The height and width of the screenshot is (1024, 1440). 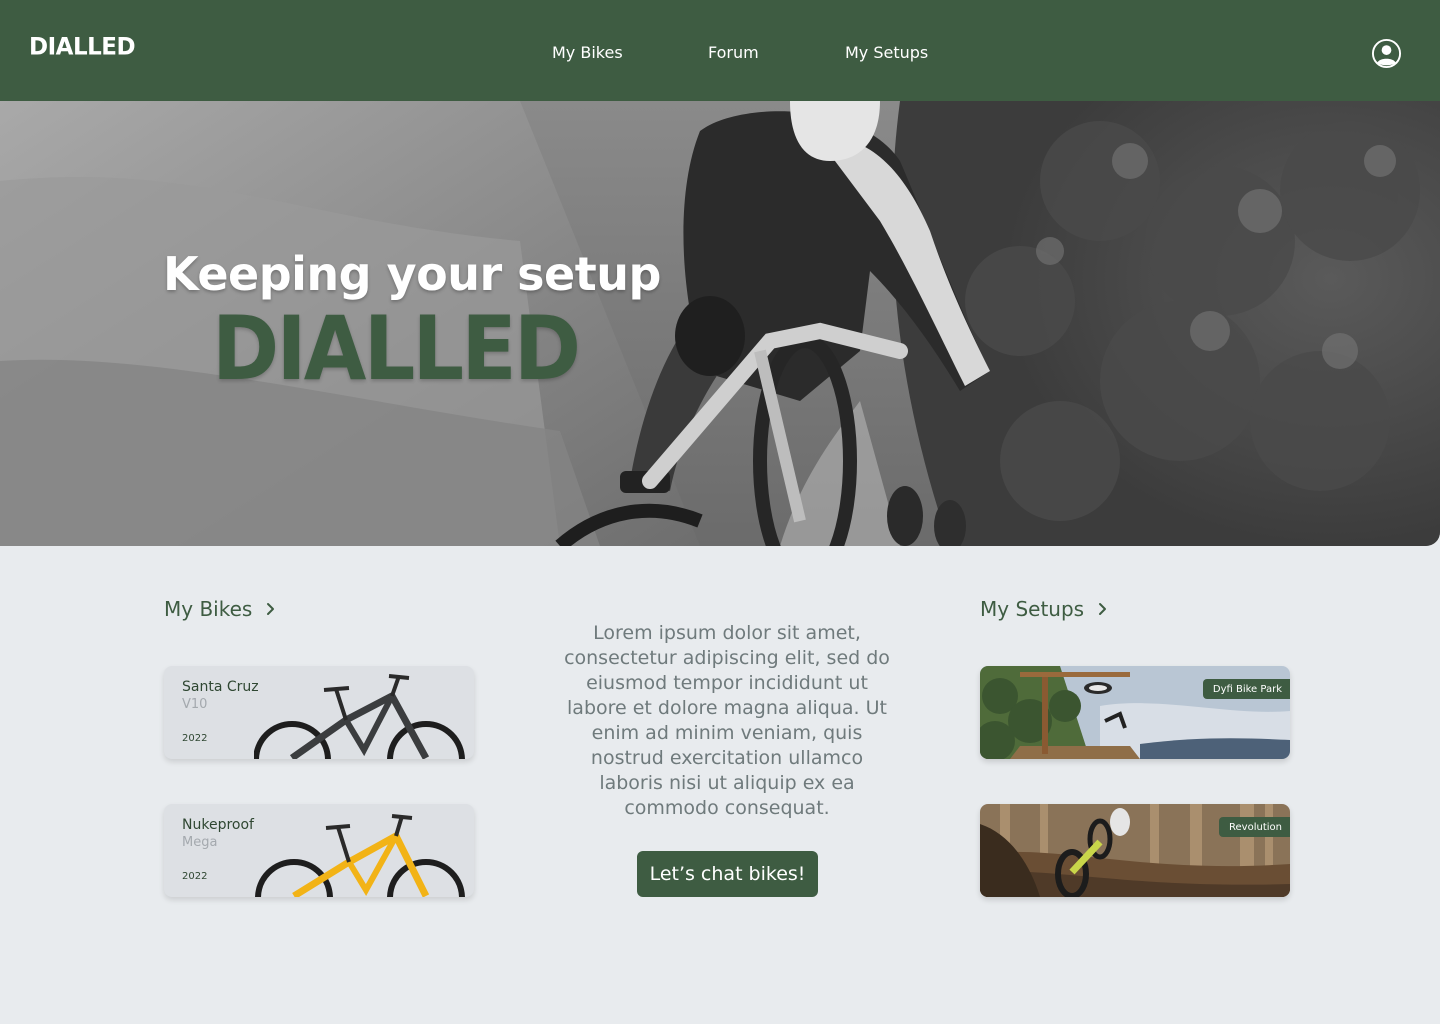 What do you see at coordinates (727, 874) in the screenshot?
I see `chat-bikes-button: Let’s chat bikes!` at bounding box center [727, 874].